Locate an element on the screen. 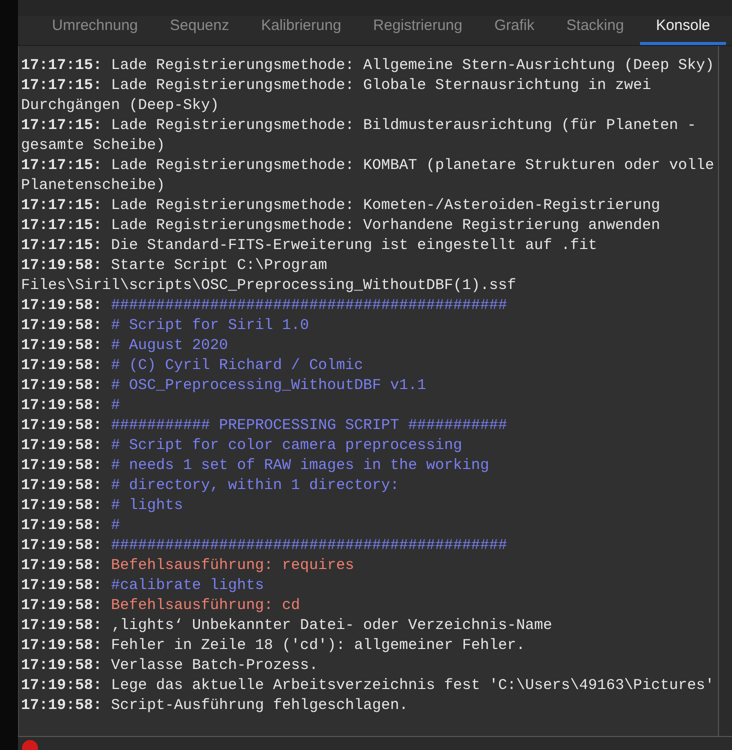 This screenshot has width=732, height=750. log-line: 17:19:58: # lights is located at coordinates (102, 506).